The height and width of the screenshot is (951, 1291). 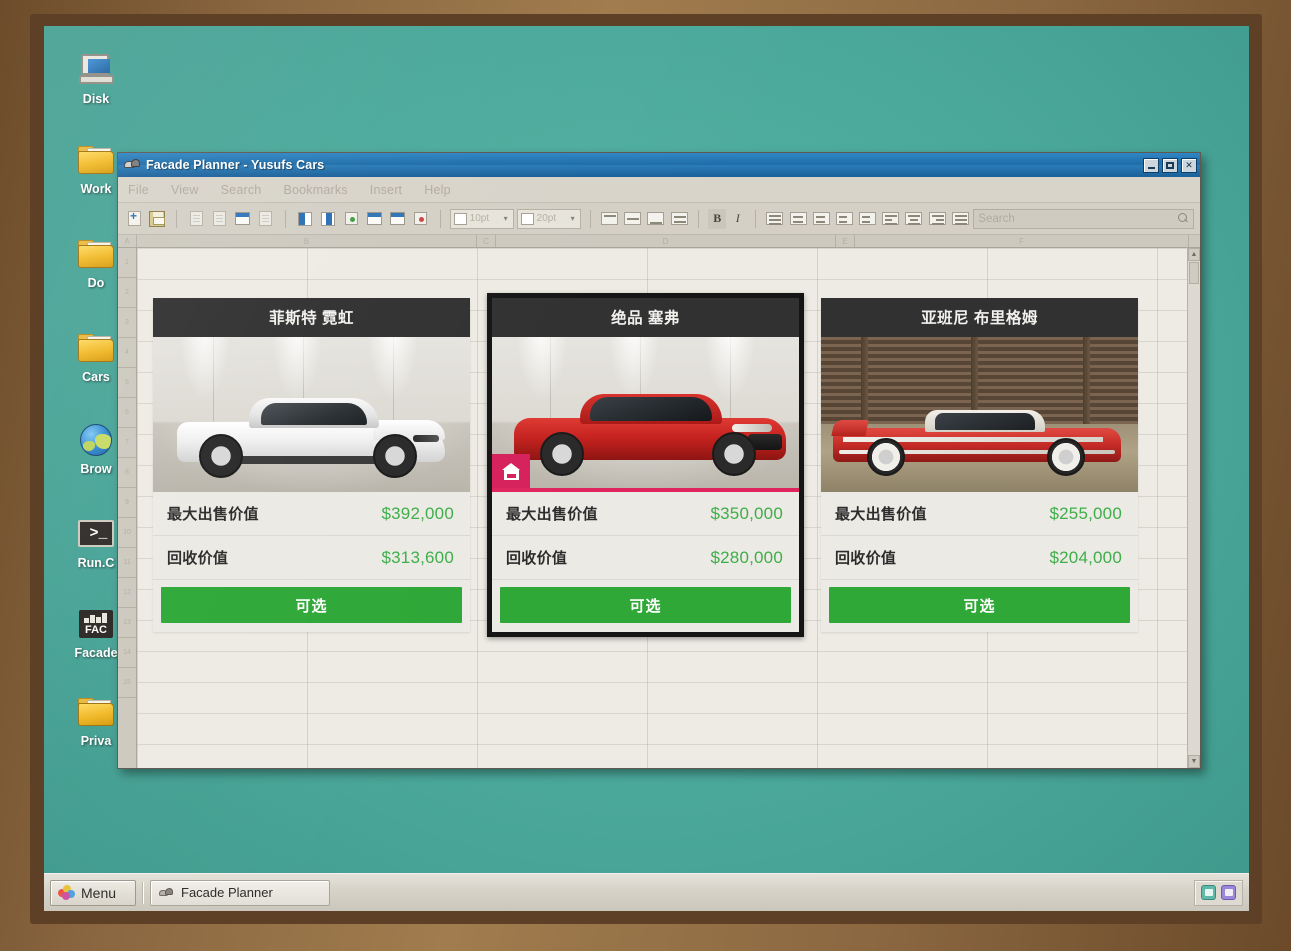 What do you see at coordinates (1194, 273) in the screenshot?
I see `scrollbar-thumb` at bounding box center [1194, 273].